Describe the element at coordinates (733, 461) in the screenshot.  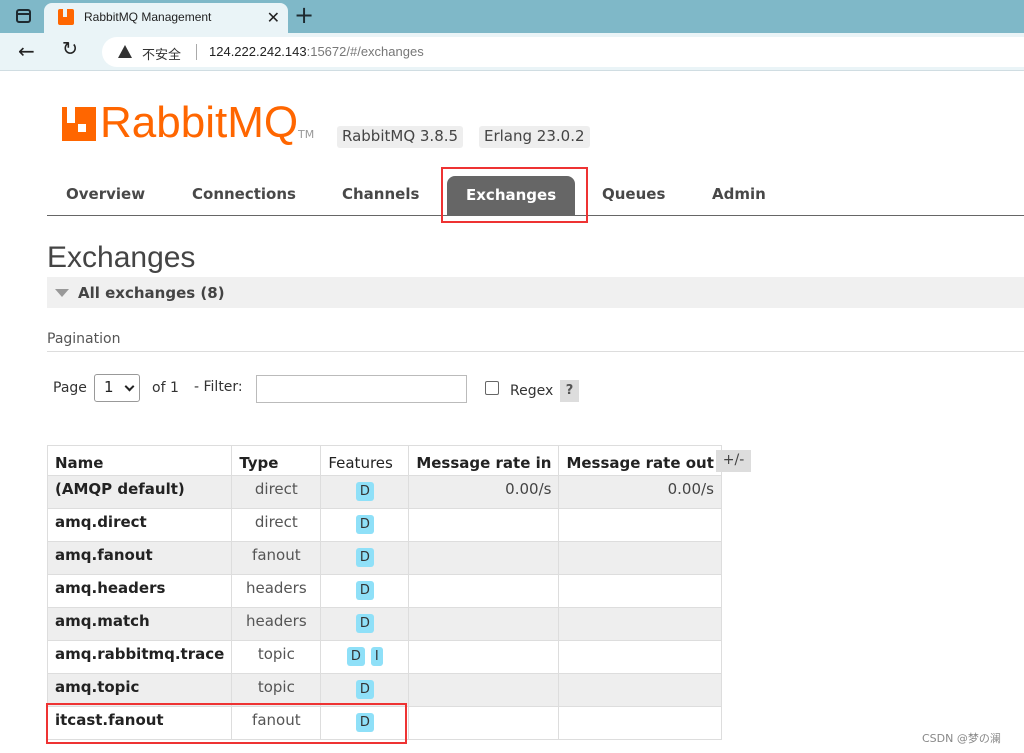
I see `column-toggle-button: +/-` at that location.